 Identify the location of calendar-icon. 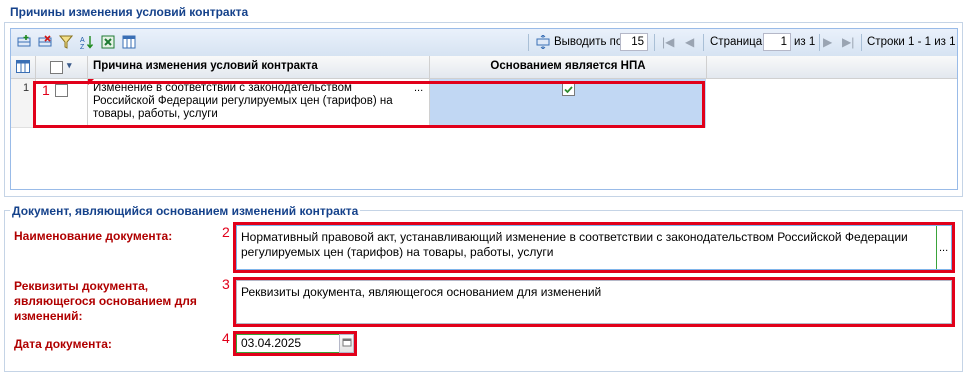
(347, 342).